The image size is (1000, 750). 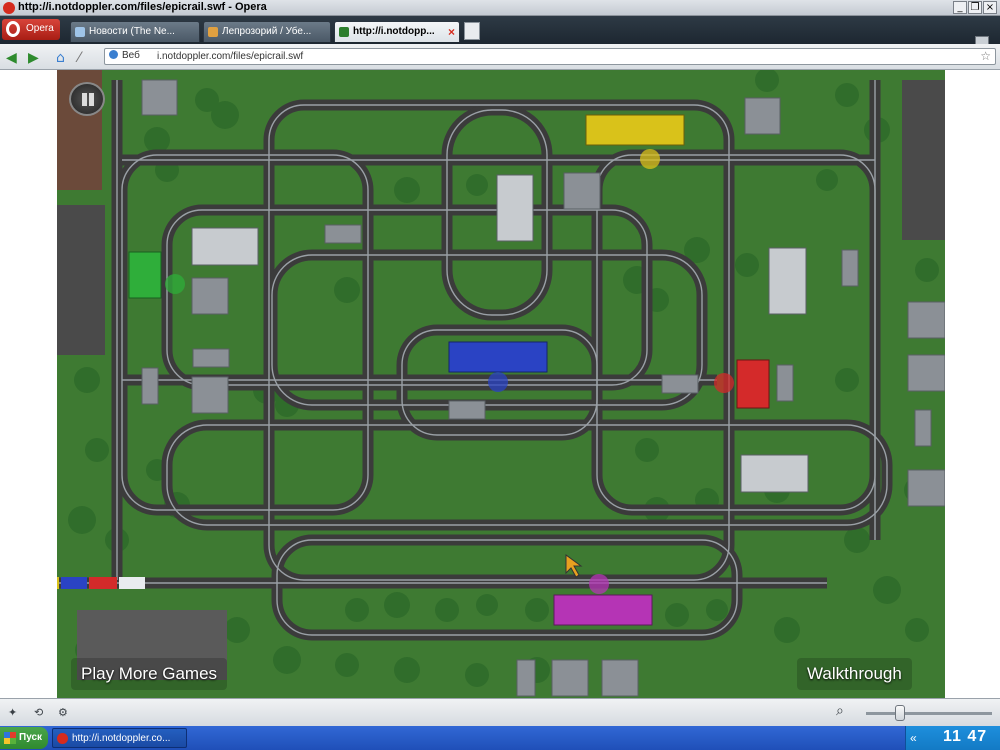 I want to click on opera-menu-button: Opera, so click(x=31, y=29).